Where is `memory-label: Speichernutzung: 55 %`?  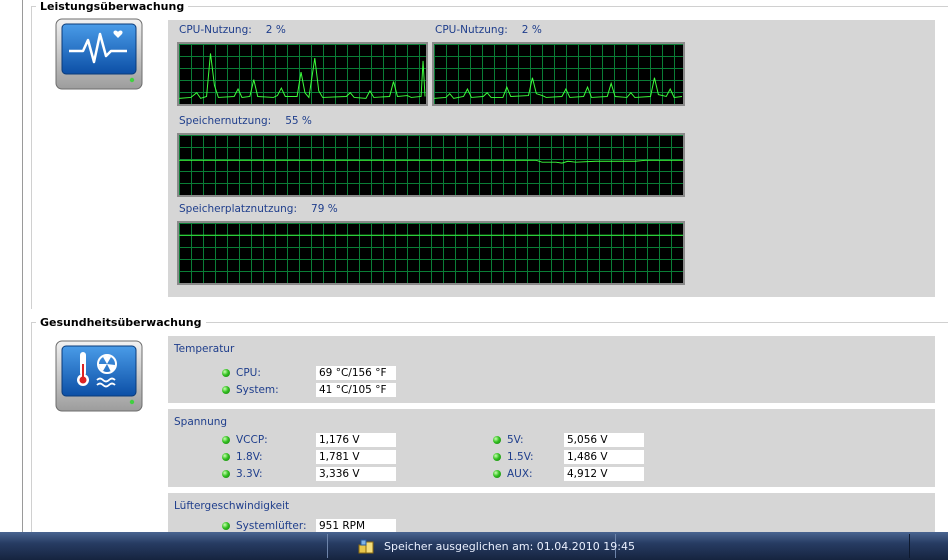
memory-label: Speichernutzung: 55 % is located at coordinates (245, 121).